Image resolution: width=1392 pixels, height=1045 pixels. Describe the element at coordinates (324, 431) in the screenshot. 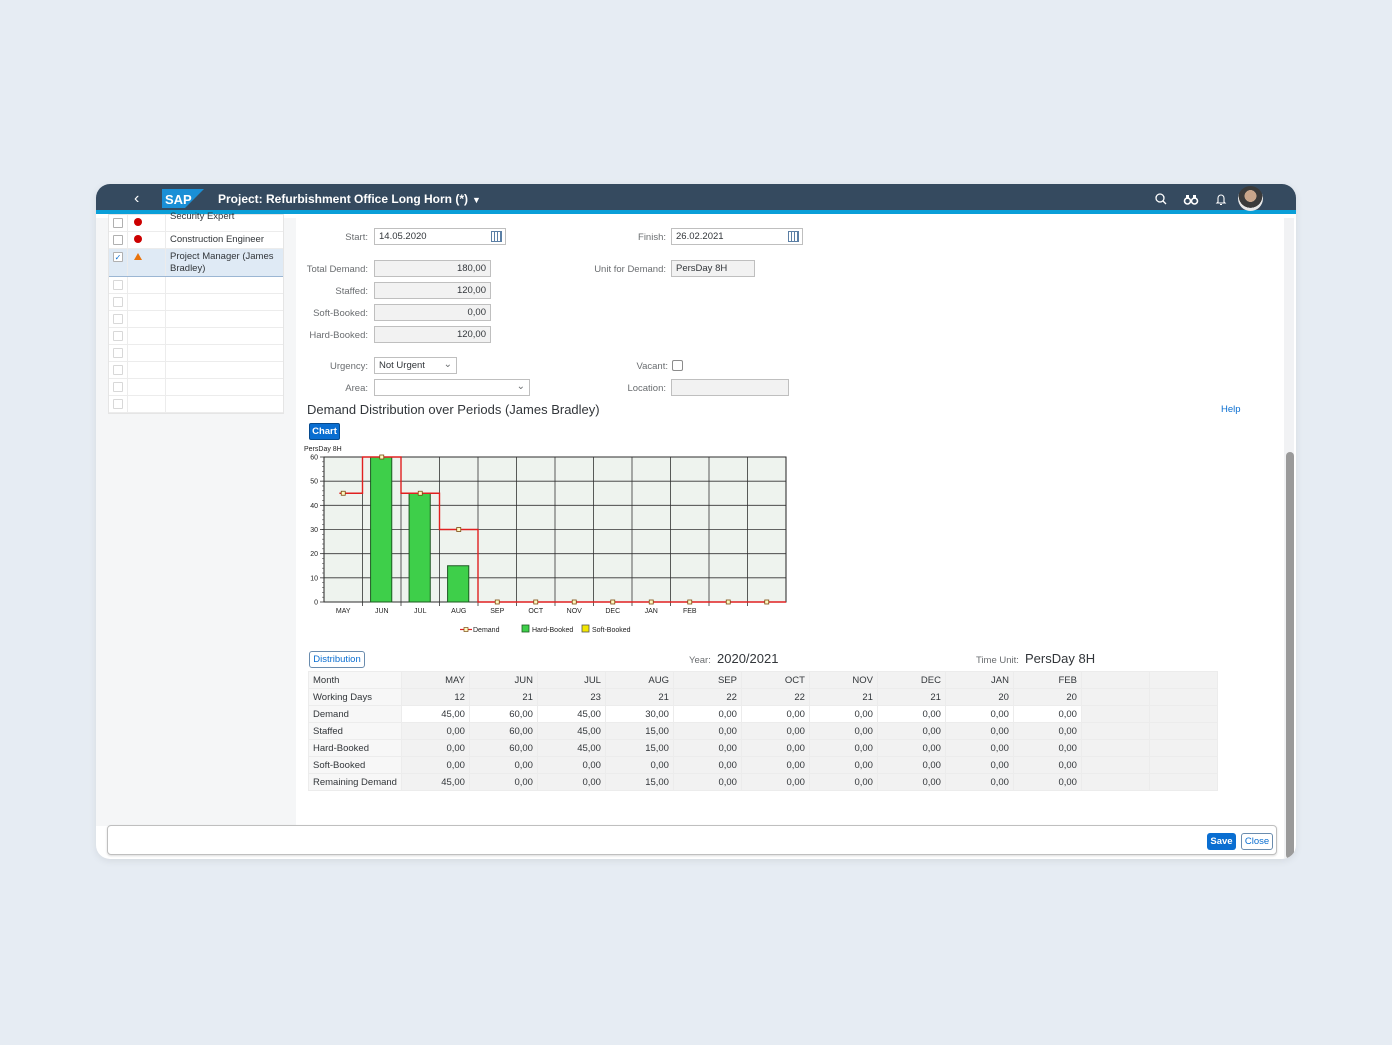

I see `chart-toggle-button: Chart` at that location.